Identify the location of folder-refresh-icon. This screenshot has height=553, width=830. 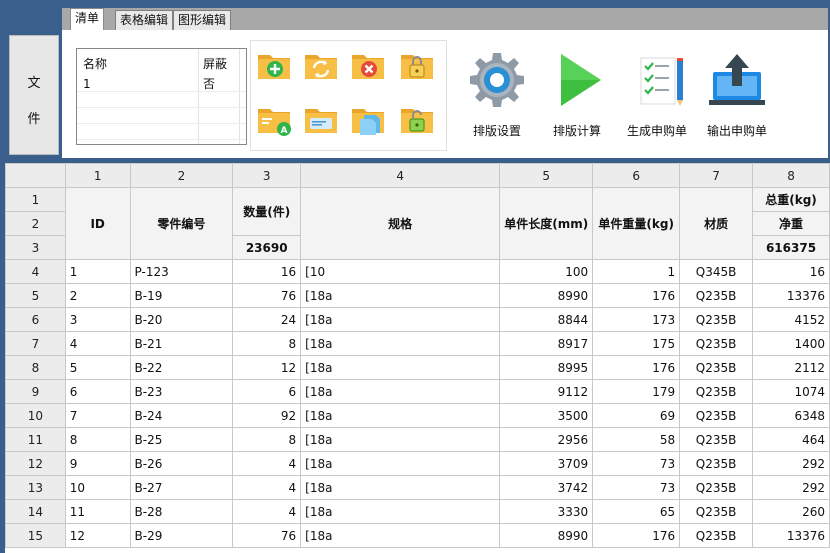
(321, 65).